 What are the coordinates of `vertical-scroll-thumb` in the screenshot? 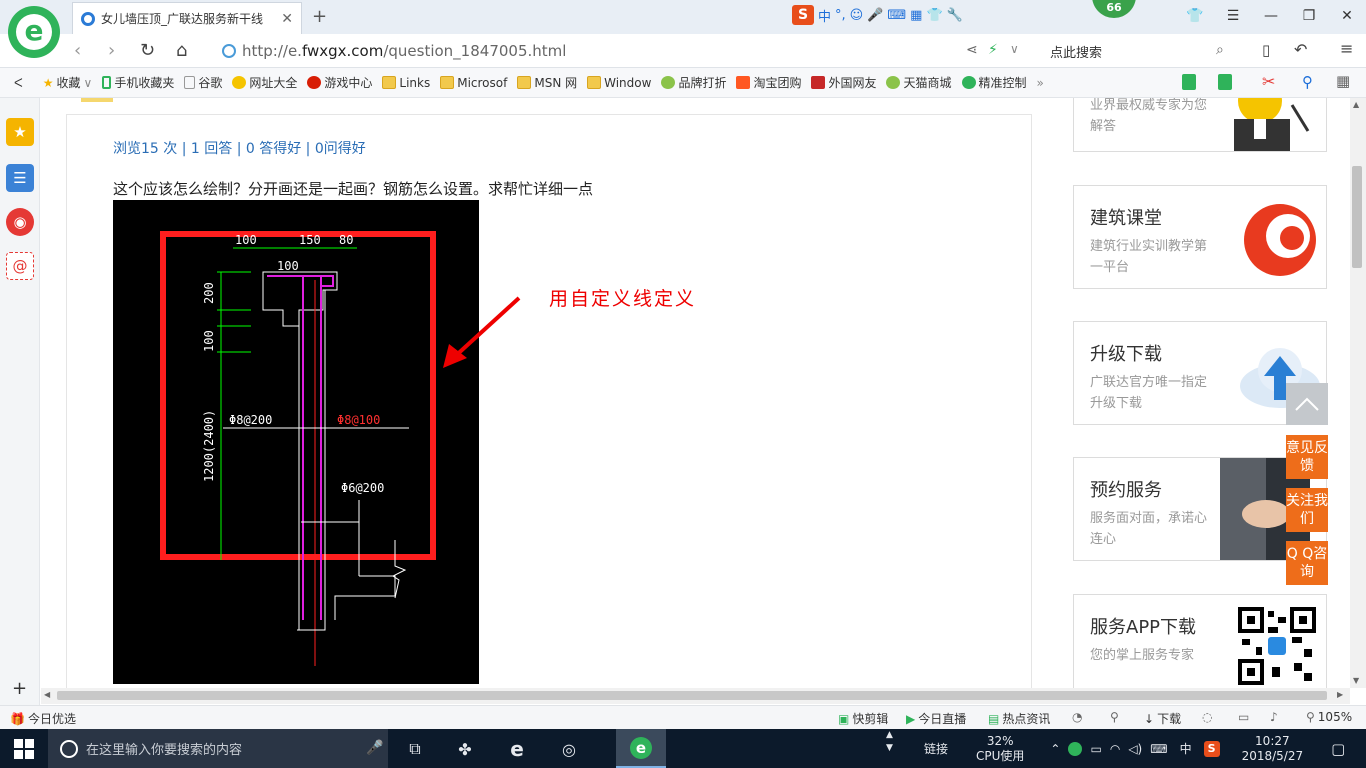 It's located at (1357, 217).